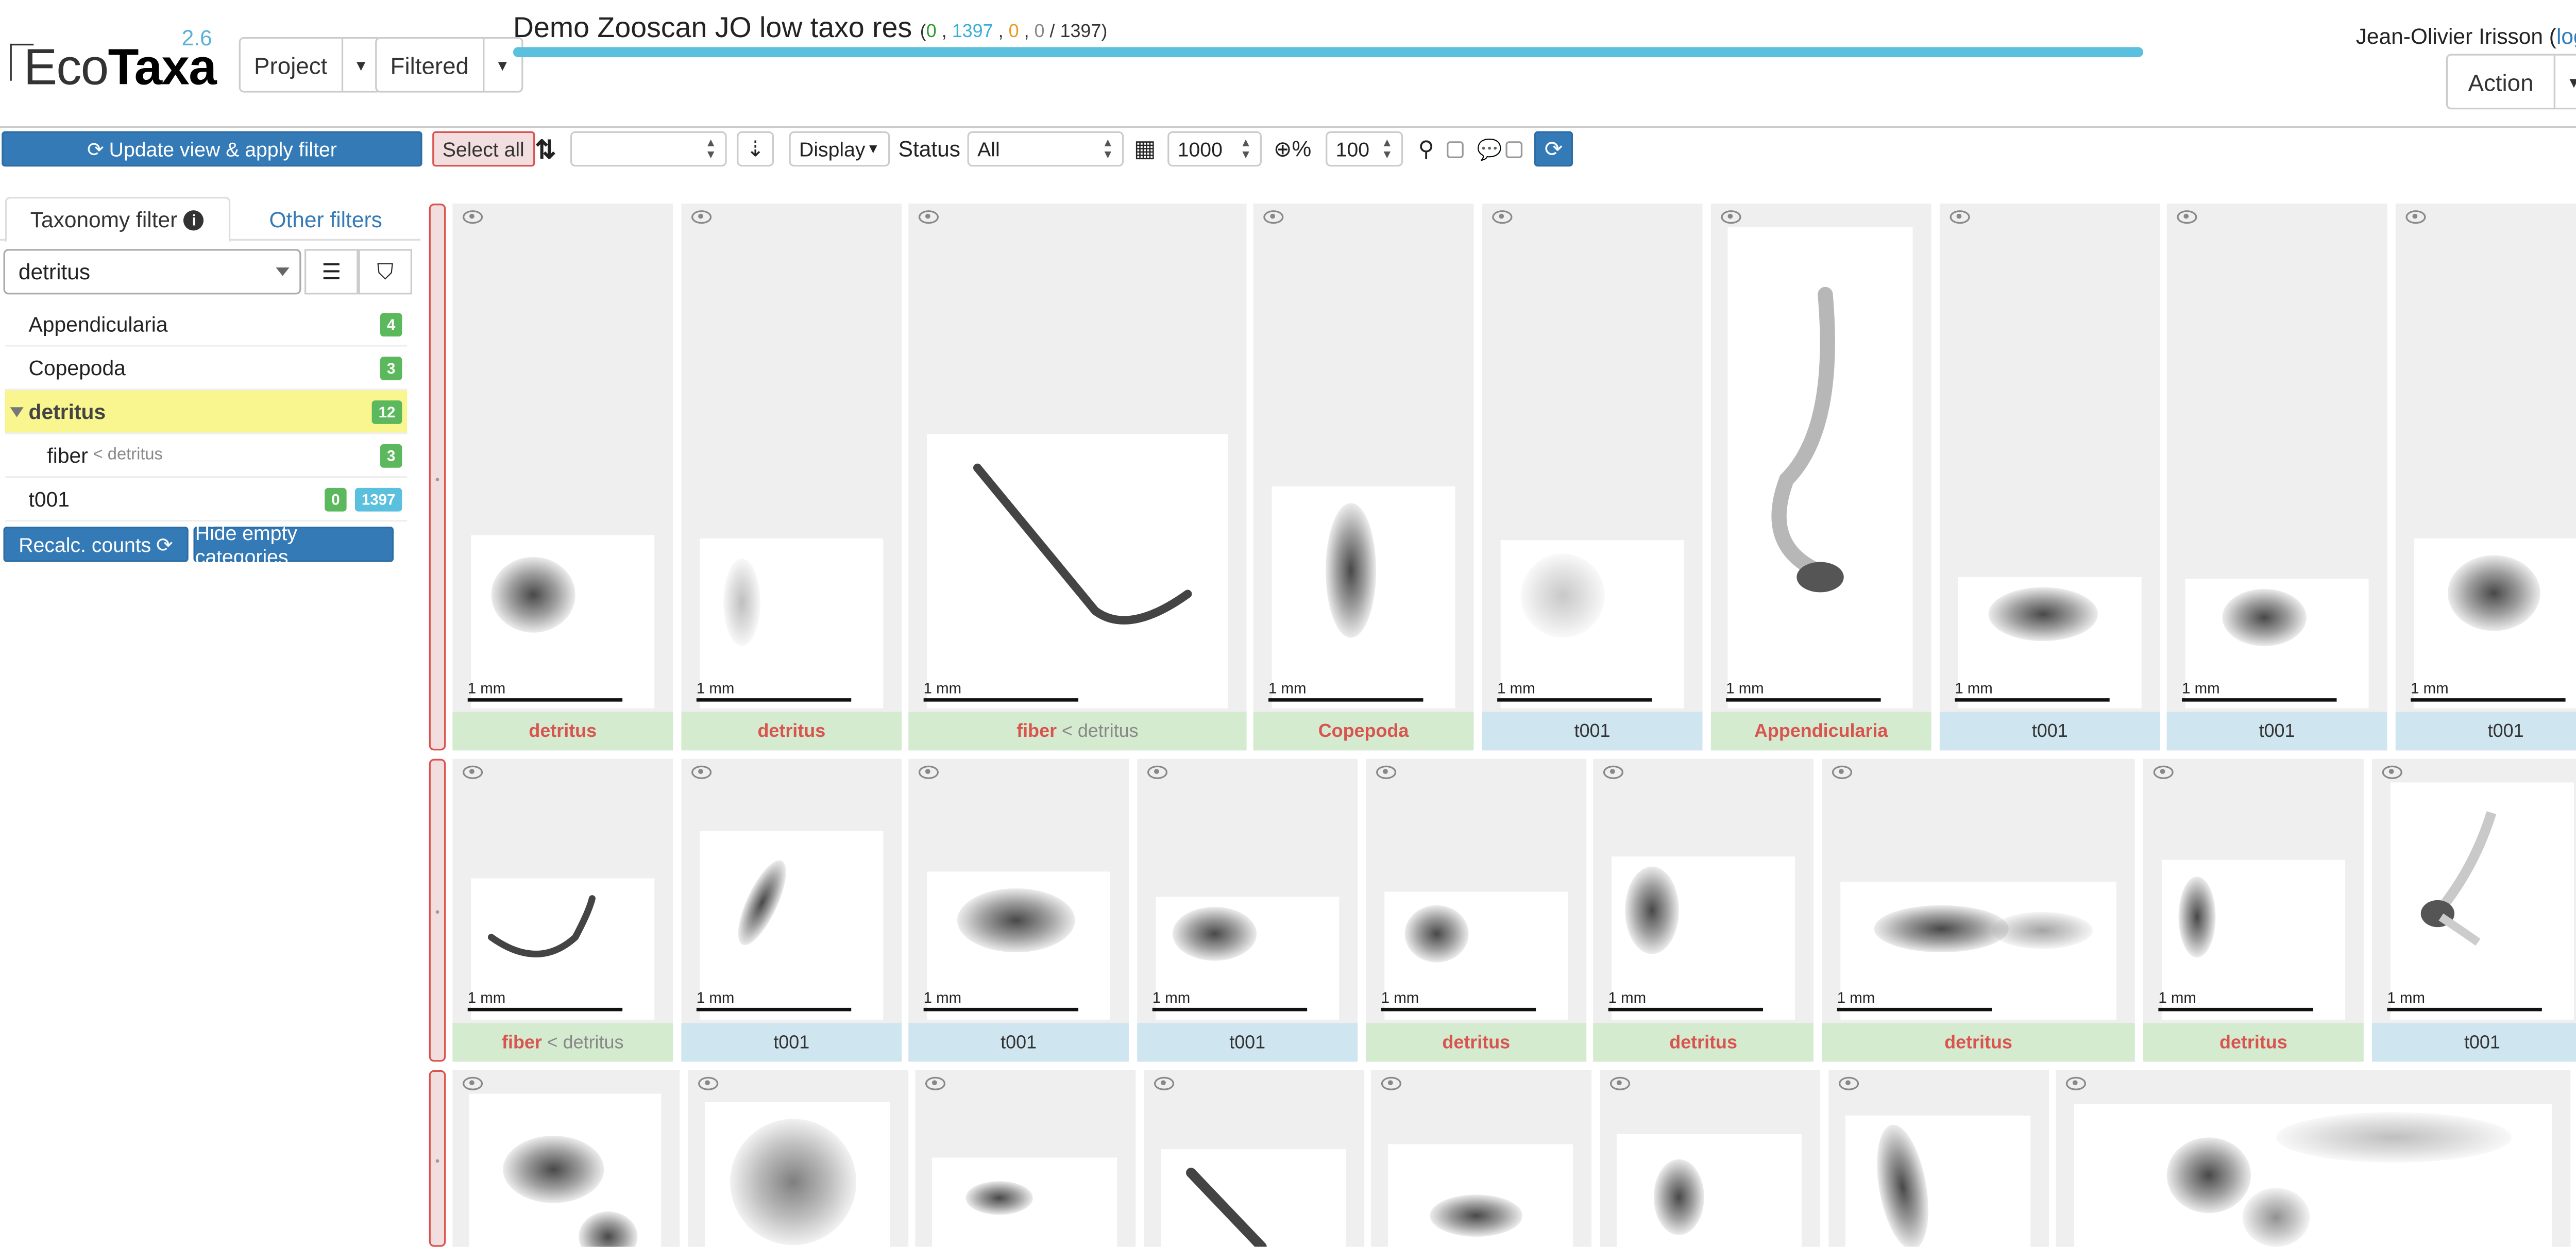 The height and width of the screenshot is (1247, 2576). What do you see at coordinates (206, 412) in the screenshot?
I see `tree-item-detritus: detritus 12` at bounding box center [206, 412].